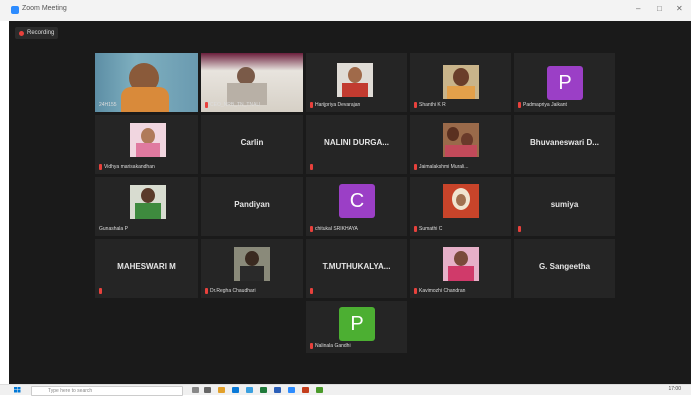 Image resolution: width=691 pixels, height=396 pixels. I want to click on participant-tile: P Nalinala Gandhi, so click(356, 327).